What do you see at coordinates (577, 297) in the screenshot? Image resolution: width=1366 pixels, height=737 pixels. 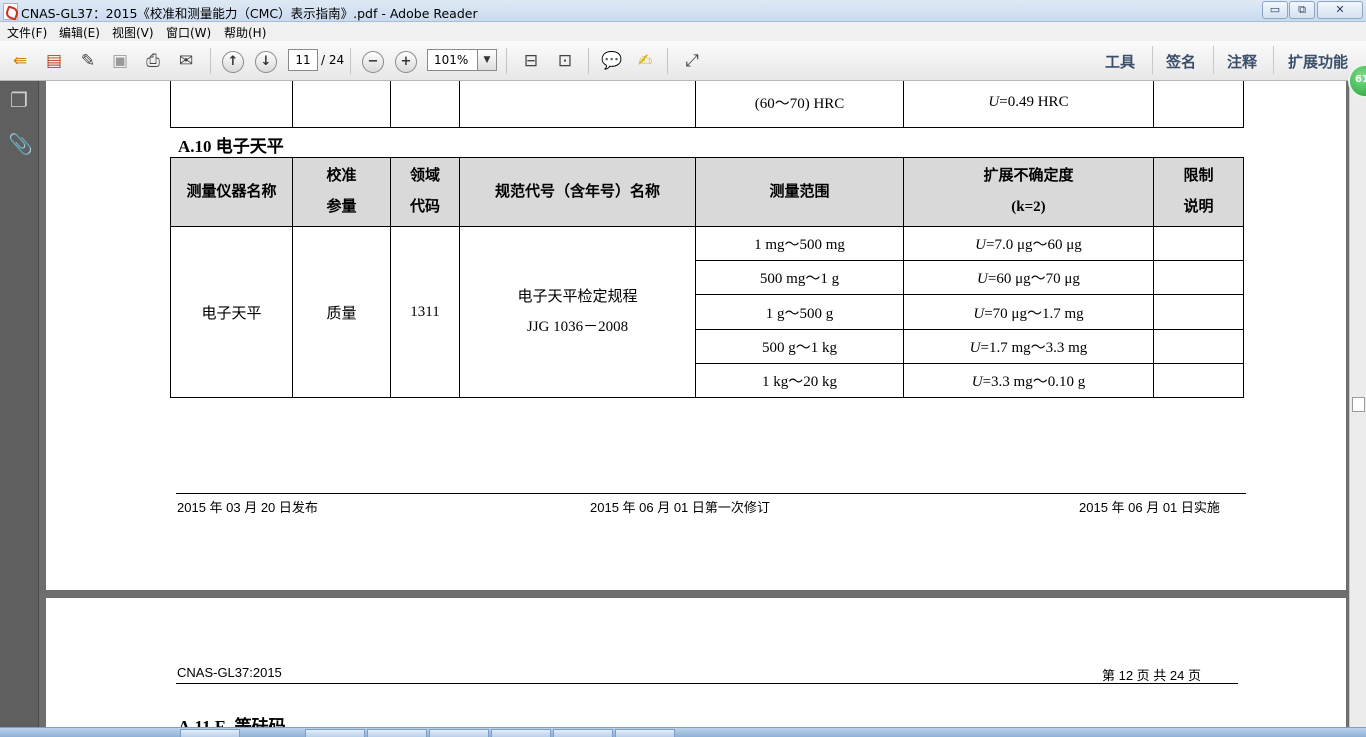 I see `specification-name: 电子天平检定规程` at bounding box center [577, 297].